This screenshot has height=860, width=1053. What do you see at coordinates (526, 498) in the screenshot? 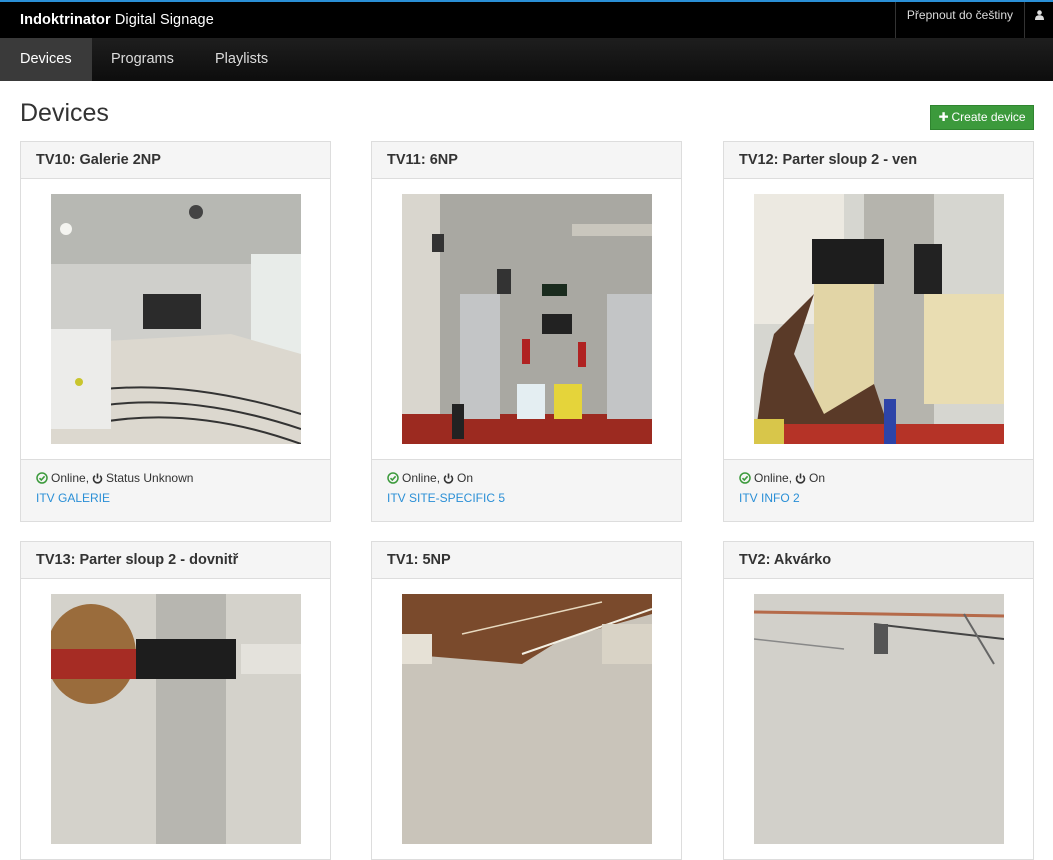
I see `device-program-link: ITV SITE-SPECIFIC 5` at bounding box center [526, 498].